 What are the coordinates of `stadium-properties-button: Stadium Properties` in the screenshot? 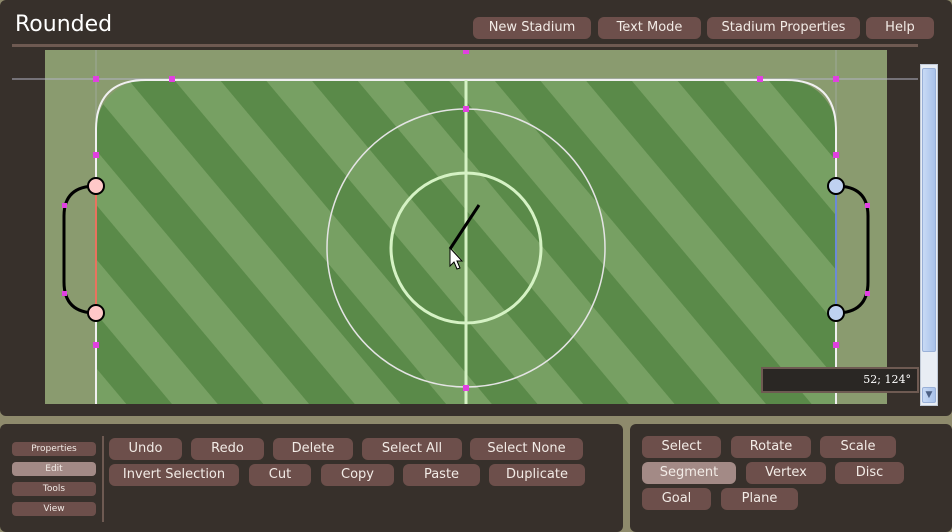 It's located at (783, 28).